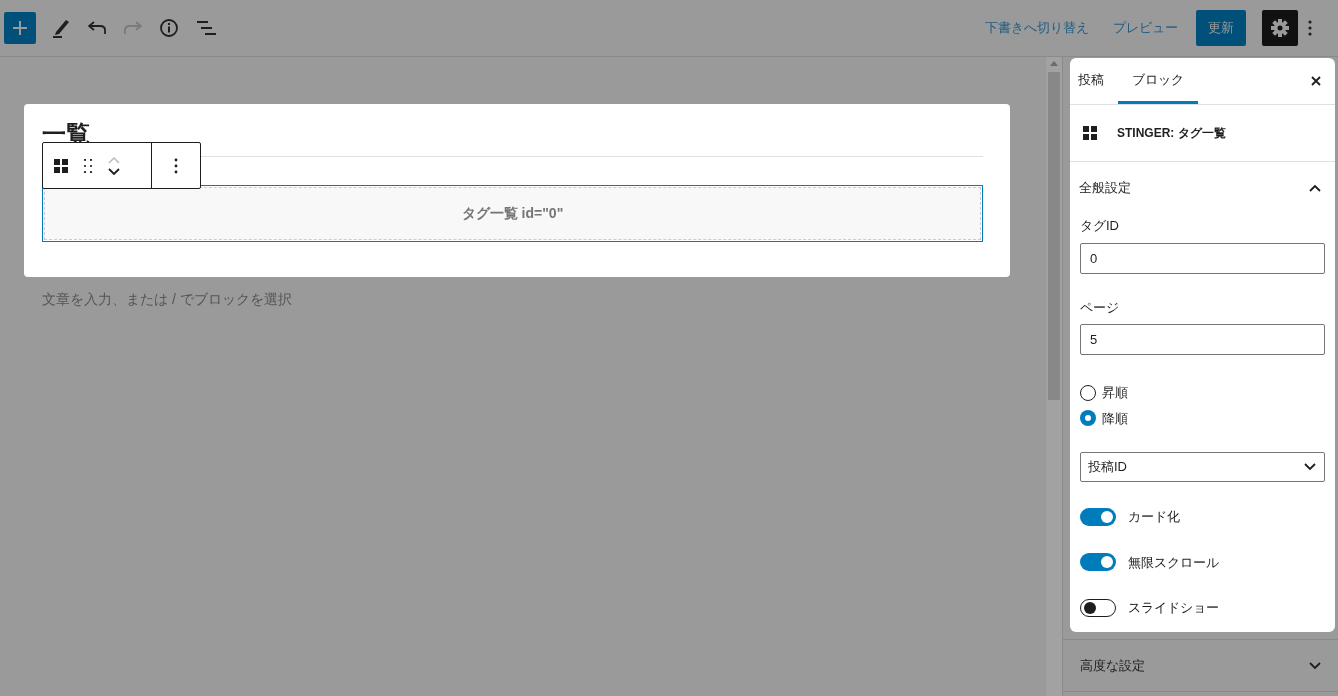 The width and height of the screenshot is (1338, 696). I want to click on settings-button, so click(1280, 28).